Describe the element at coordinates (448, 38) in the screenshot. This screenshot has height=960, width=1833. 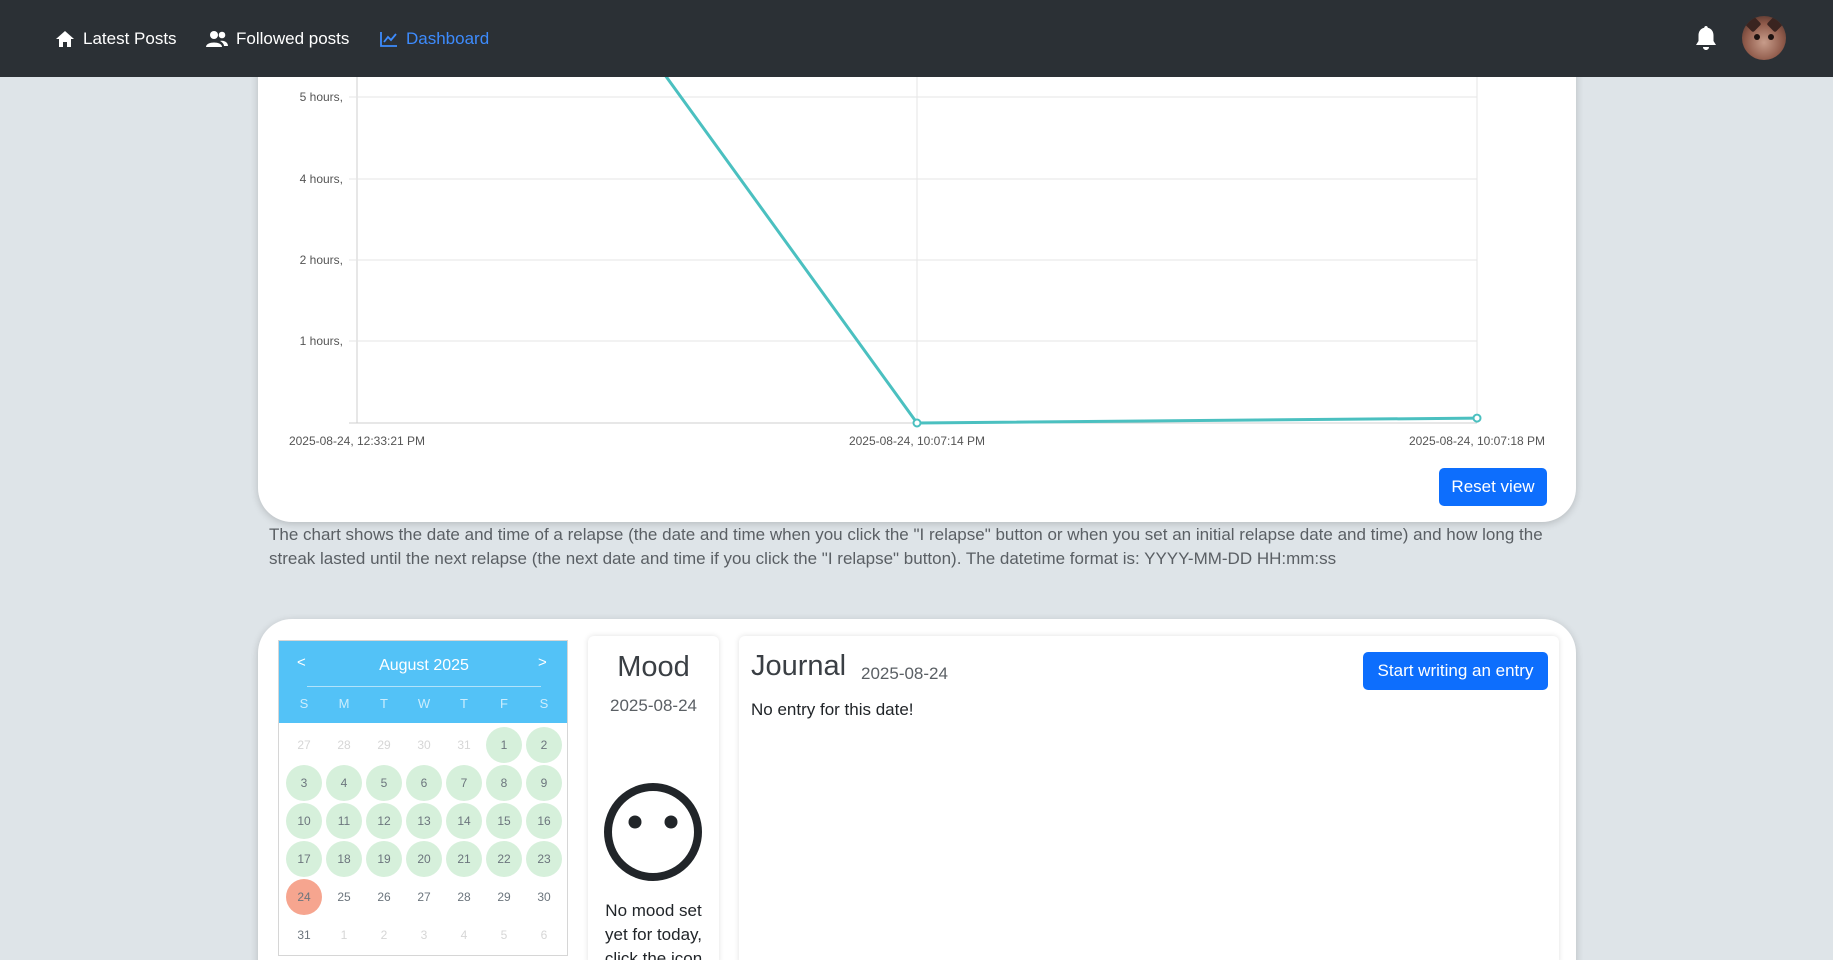
I see `nav-dashboard-label: Dashboard` at that location.